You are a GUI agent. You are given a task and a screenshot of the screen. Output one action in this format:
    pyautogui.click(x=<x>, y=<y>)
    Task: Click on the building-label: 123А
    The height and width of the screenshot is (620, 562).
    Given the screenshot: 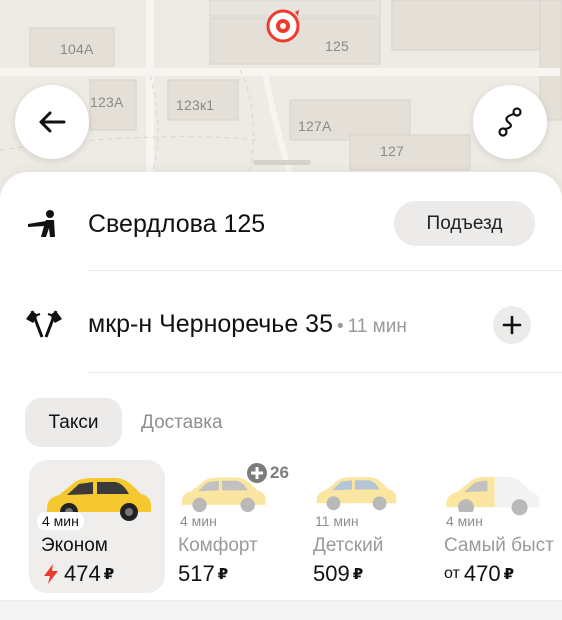 What is the action you would take?
    pyautogui.click(x=107, y=102)
    